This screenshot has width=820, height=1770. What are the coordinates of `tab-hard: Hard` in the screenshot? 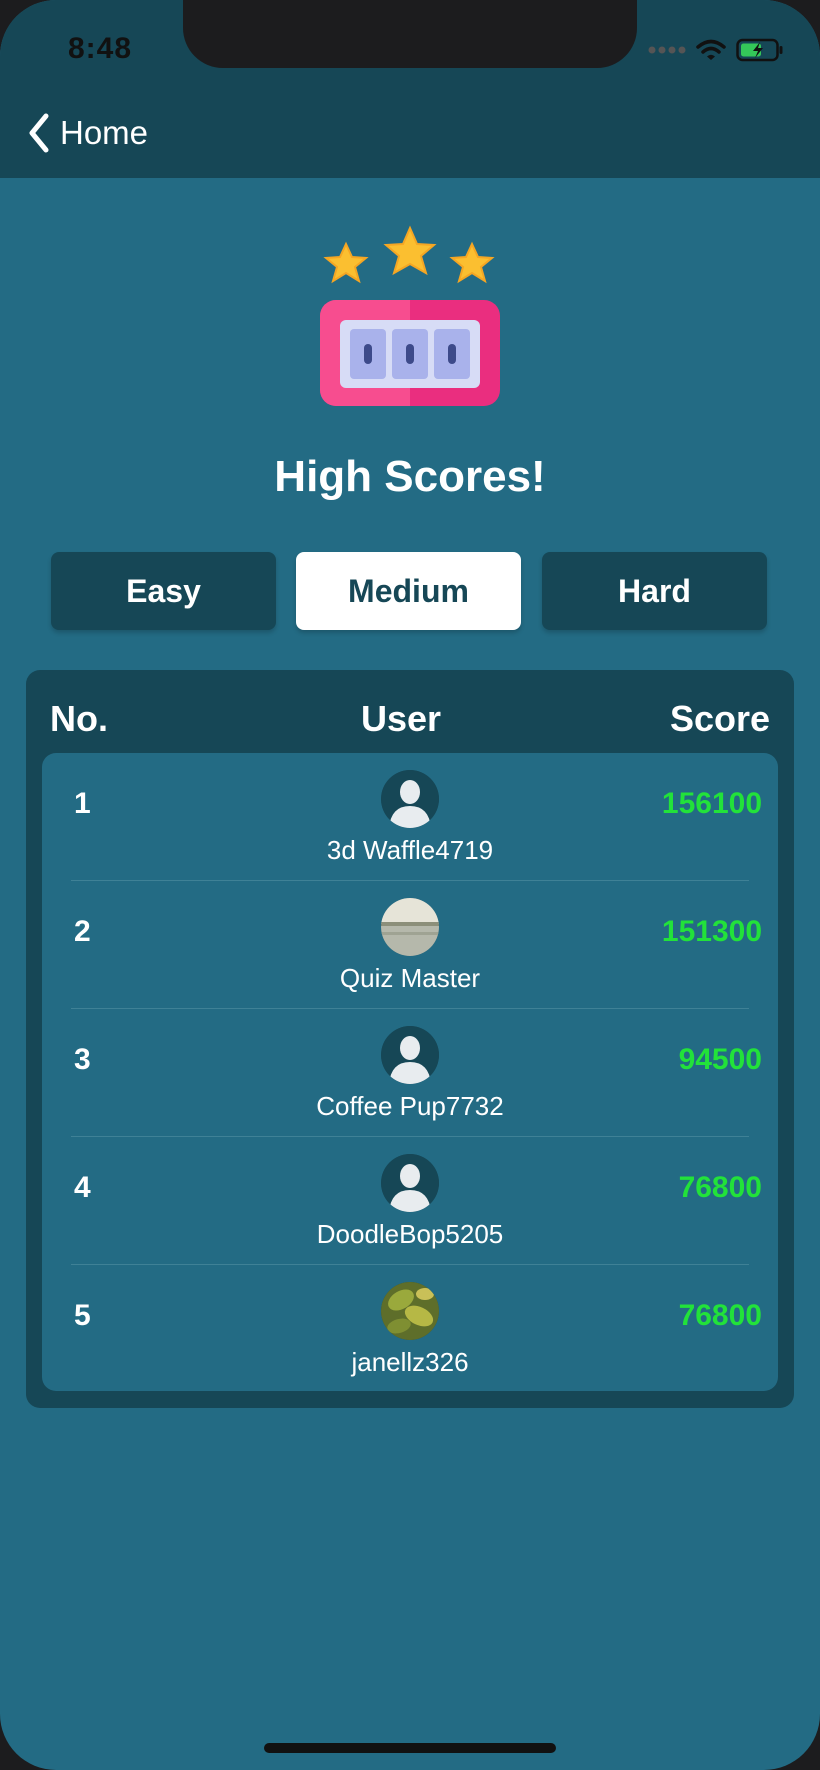 It's located at (654, 591).